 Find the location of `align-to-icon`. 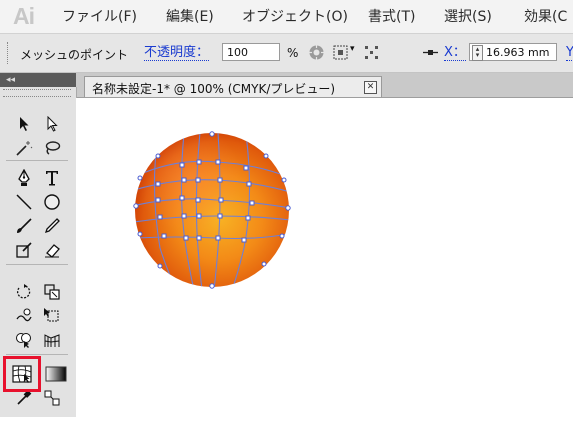

align-to-icon is located at coordinates (340, 52).